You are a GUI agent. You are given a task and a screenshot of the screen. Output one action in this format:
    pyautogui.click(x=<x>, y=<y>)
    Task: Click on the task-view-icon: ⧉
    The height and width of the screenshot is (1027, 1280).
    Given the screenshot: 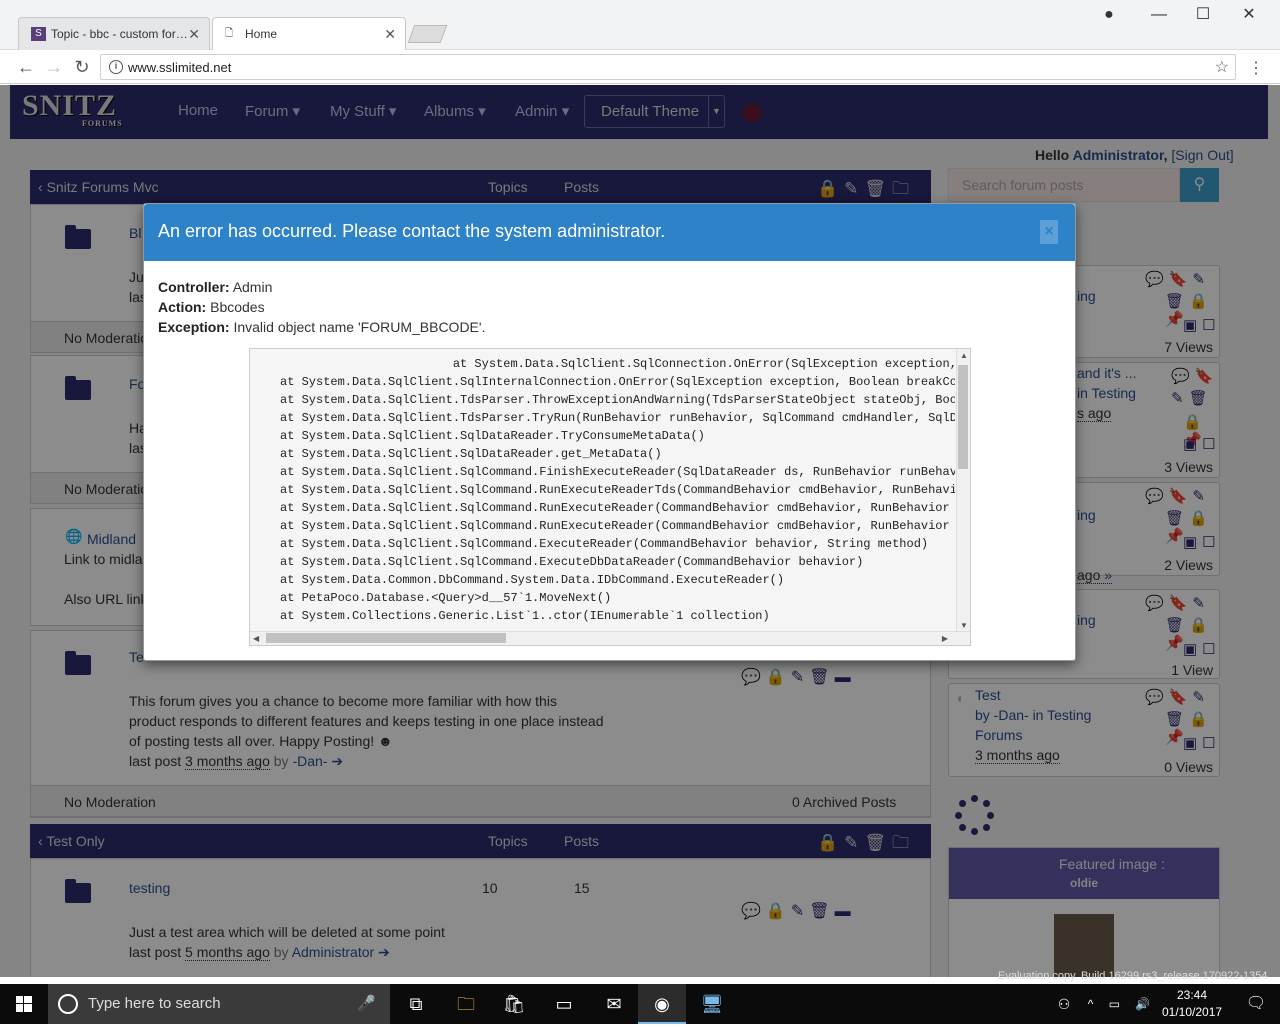 What is the action you would take?
    pyautogui.click(x=416, y=1004)
    